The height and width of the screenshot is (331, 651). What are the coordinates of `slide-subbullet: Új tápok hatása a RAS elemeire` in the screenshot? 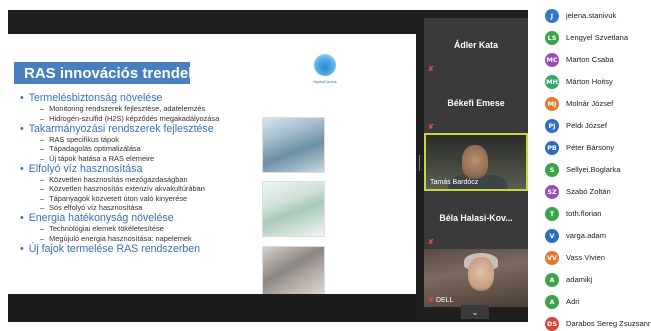 It's located at (155, 158).